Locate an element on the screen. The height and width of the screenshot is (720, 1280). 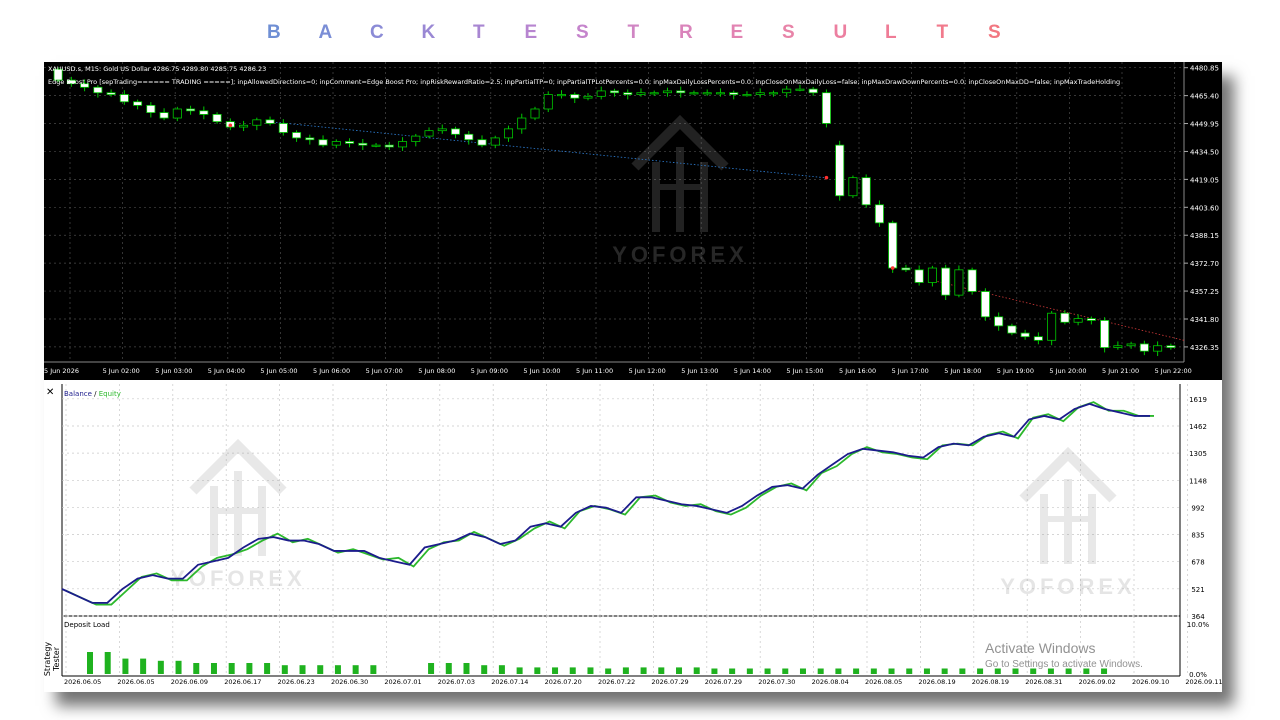
y-tick-label: 4449.95 is located at coordinates (1204, 125).